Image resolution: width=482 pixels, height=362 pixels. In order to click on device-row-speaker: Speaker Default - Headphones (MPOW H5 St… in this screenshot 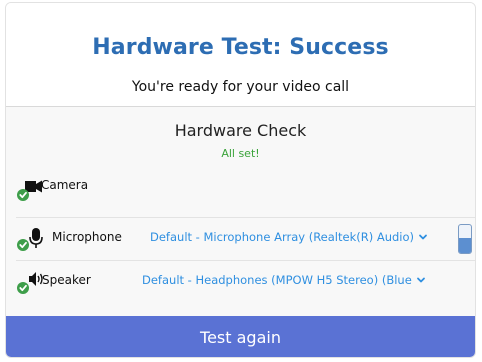, I will do `click(245, 281)`.